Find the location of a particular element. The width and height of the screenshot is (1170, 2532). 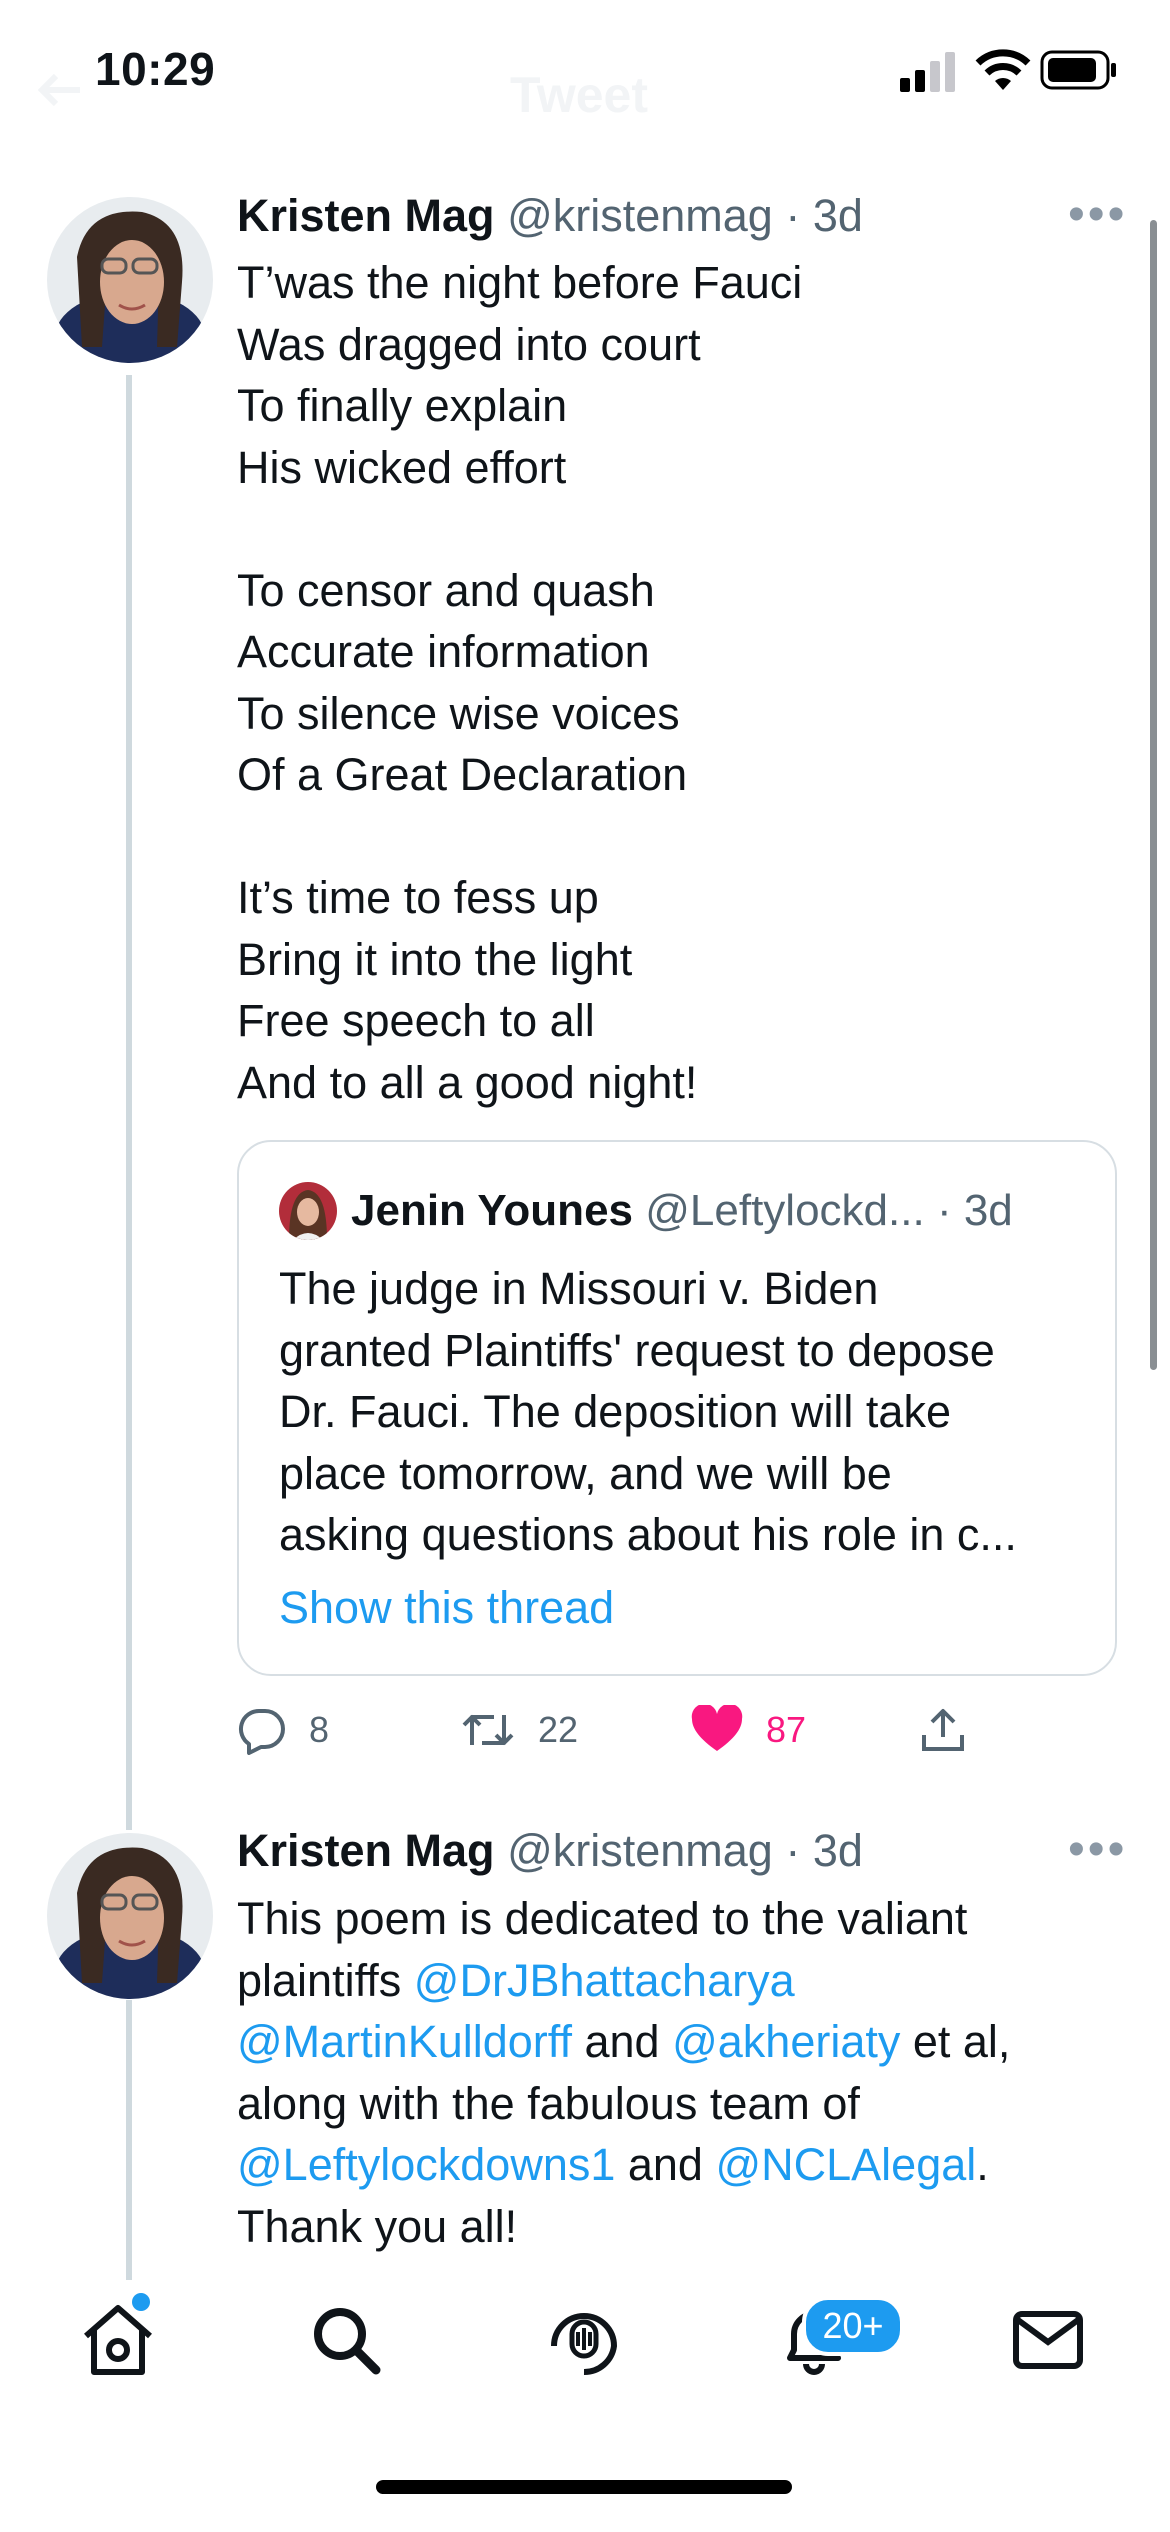

mention-link: @DrJBhattacharya is located at coordinates (604, 1980).